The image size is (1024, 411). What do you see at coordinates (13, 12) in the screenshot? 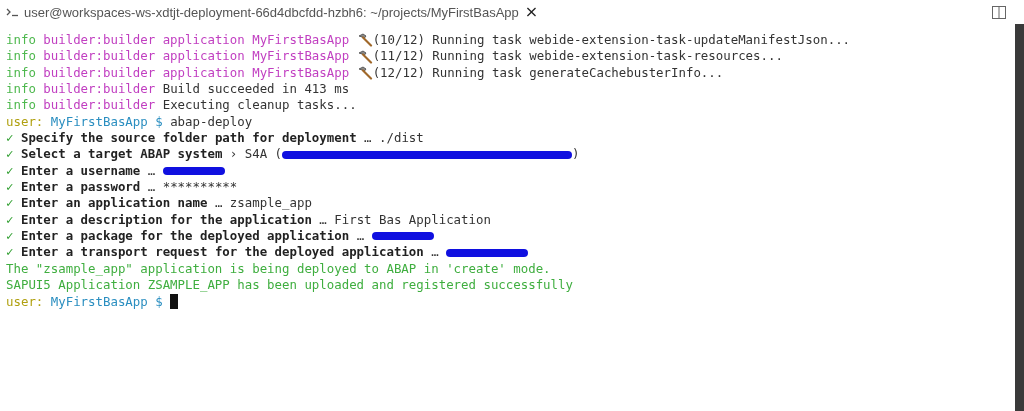
I see `terminal-icon` at bounding box center [13, 12].